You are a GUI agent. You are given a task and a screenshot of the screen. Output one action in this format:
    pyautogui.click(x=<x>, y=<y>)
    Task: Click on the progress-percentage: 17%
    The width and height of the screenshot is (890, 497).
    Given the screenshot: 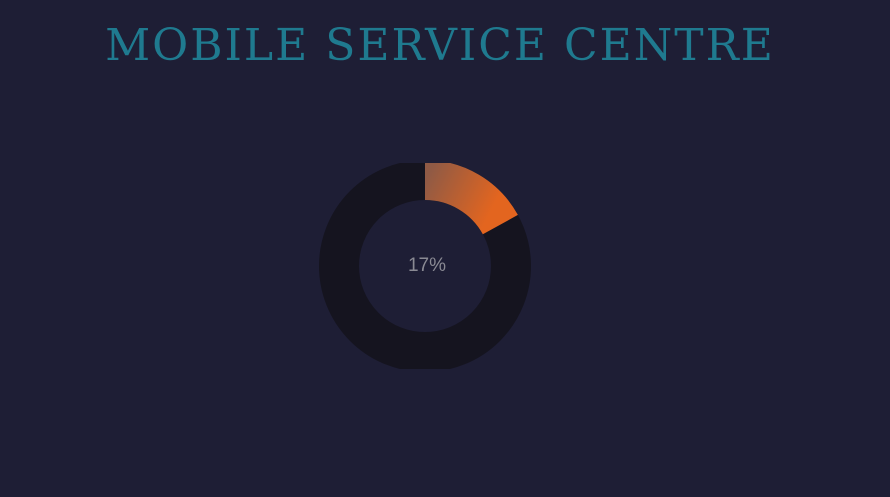 What is the action you would take?
    pyautogui.click(x=427, y=265)
    